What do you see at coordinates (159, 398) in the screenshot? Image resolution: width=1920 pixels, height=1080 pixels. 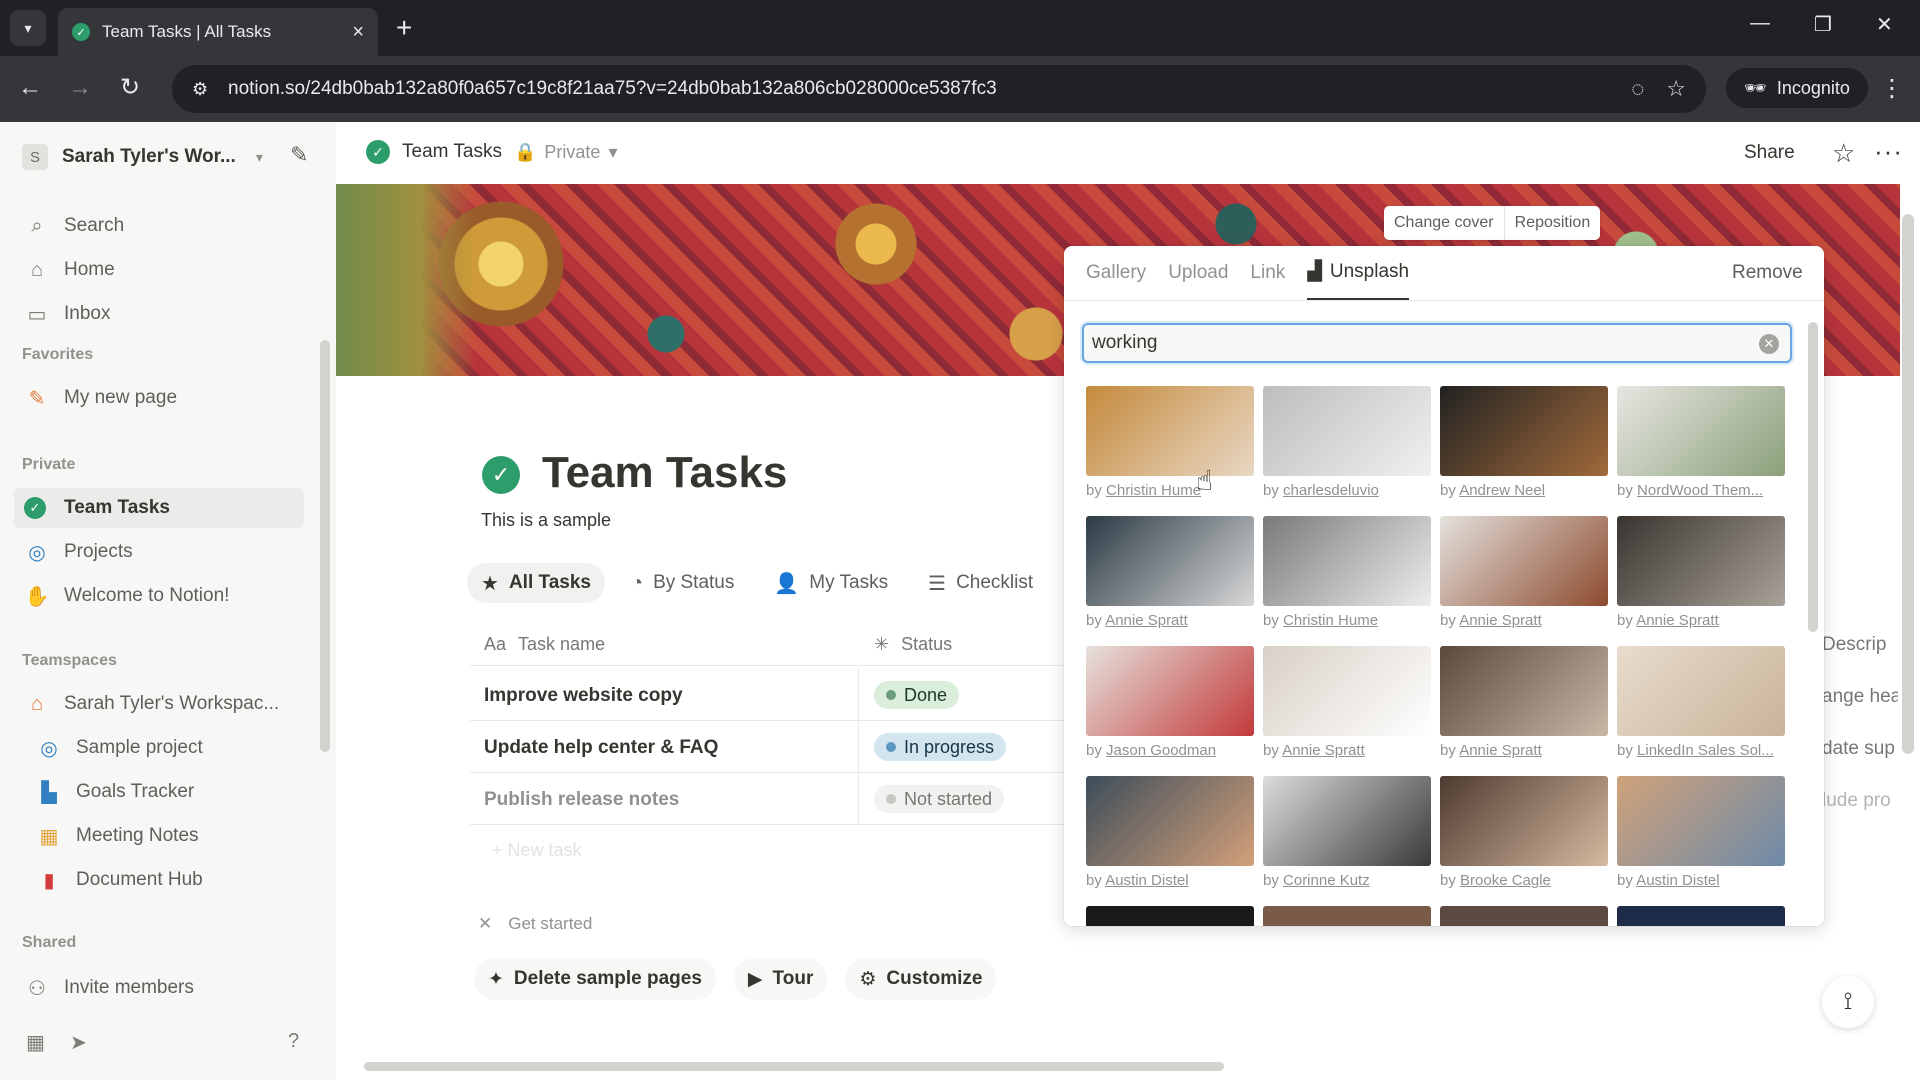 I see `sidebar-item-my-new-page: ✎ My new page` at bounding box center [159, 398].